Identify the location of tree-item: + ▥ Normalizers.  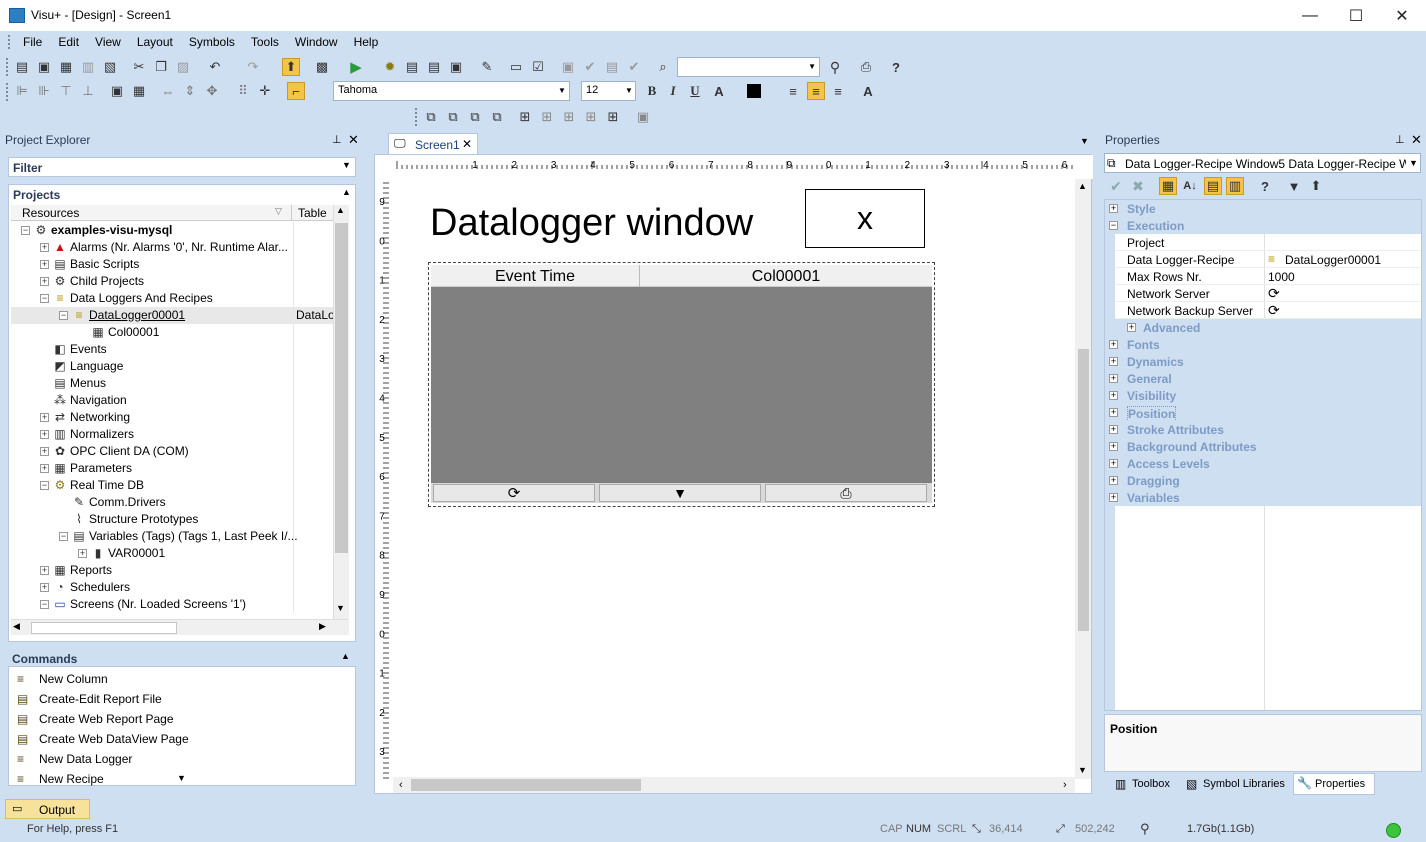
(172, 434).